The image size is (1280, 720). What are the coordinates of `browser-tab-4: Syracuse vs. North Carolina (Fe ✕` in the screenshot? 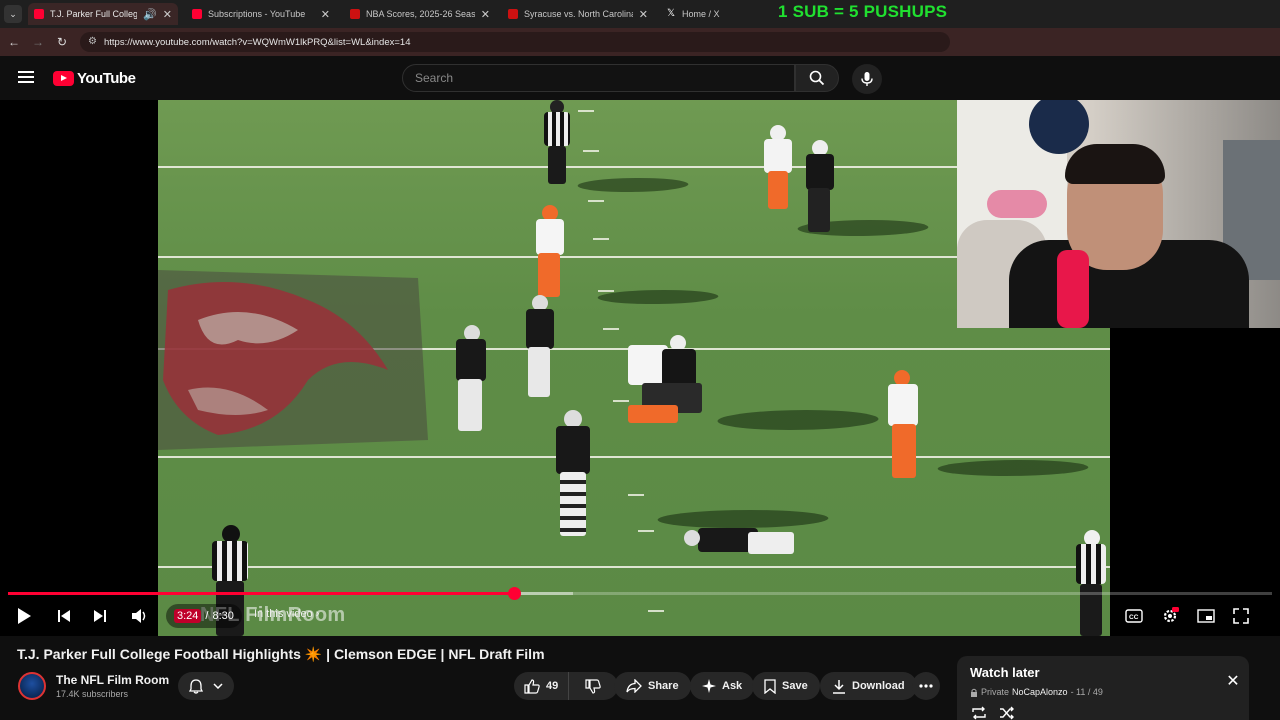 It's located at (578, 14).